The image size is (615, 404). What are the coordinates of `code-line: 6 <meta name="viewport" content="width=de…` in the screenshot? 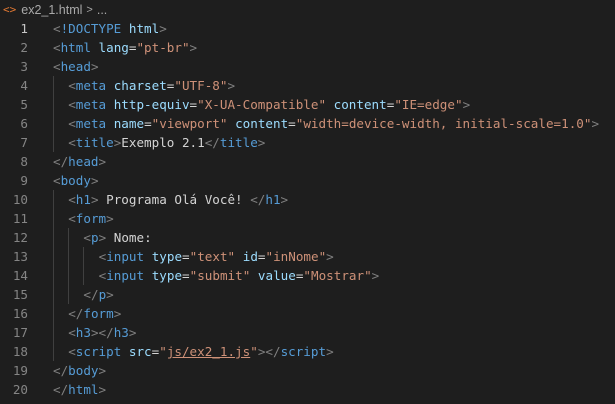 It's located at (307, 123).